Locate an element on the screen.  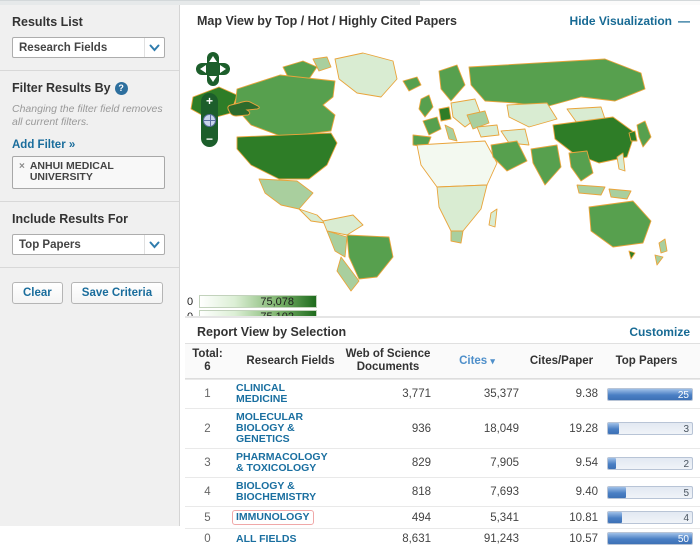
table-row: 5 IMMUNOLOGY 494 5,341 10.81 4 is located at coordinates (442, 517).